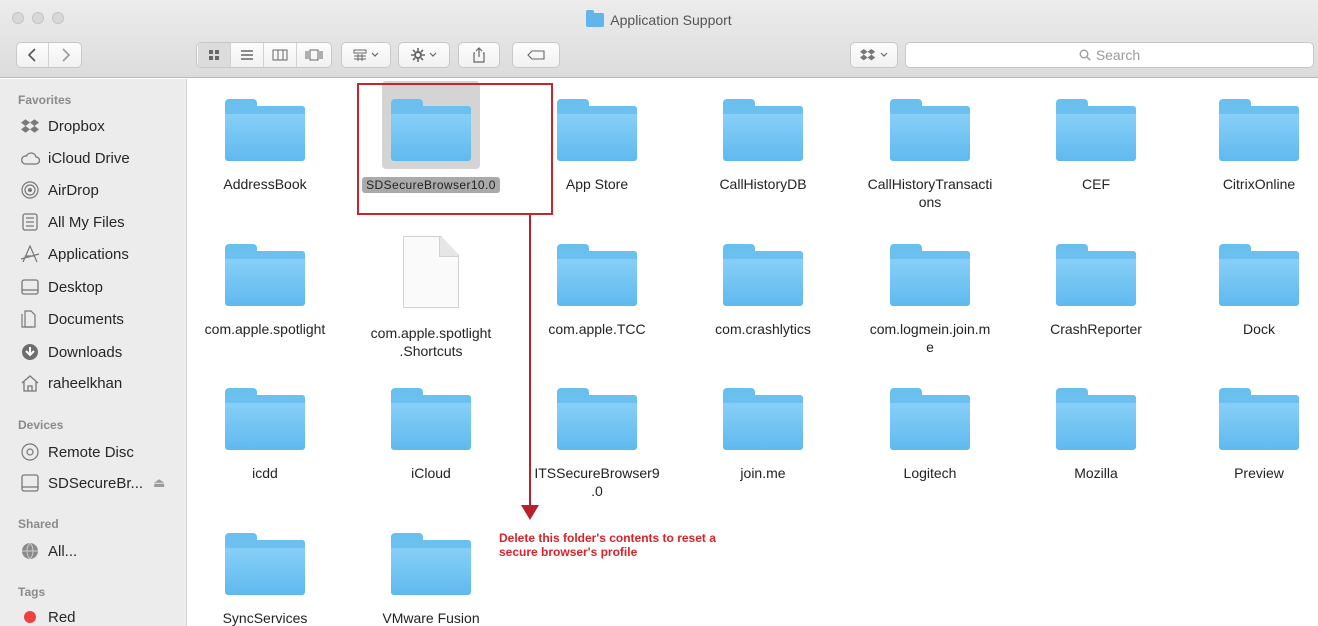 Image resolution: width=1318 pixels, height=626 pixels. I want to click on item-label-text: Mozilla, so click(1096, 473).